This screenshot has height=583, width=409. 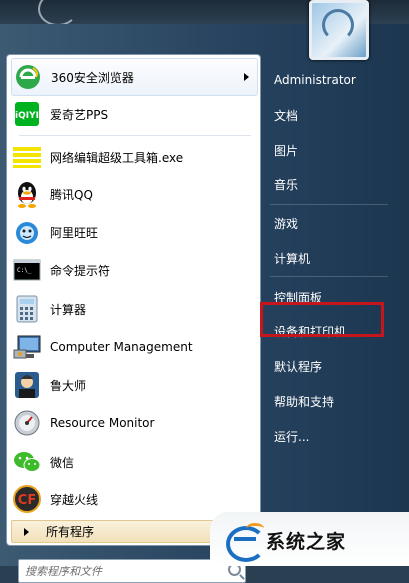 I want to click on program-label: 穿越火线, so click(x=74, y=499).